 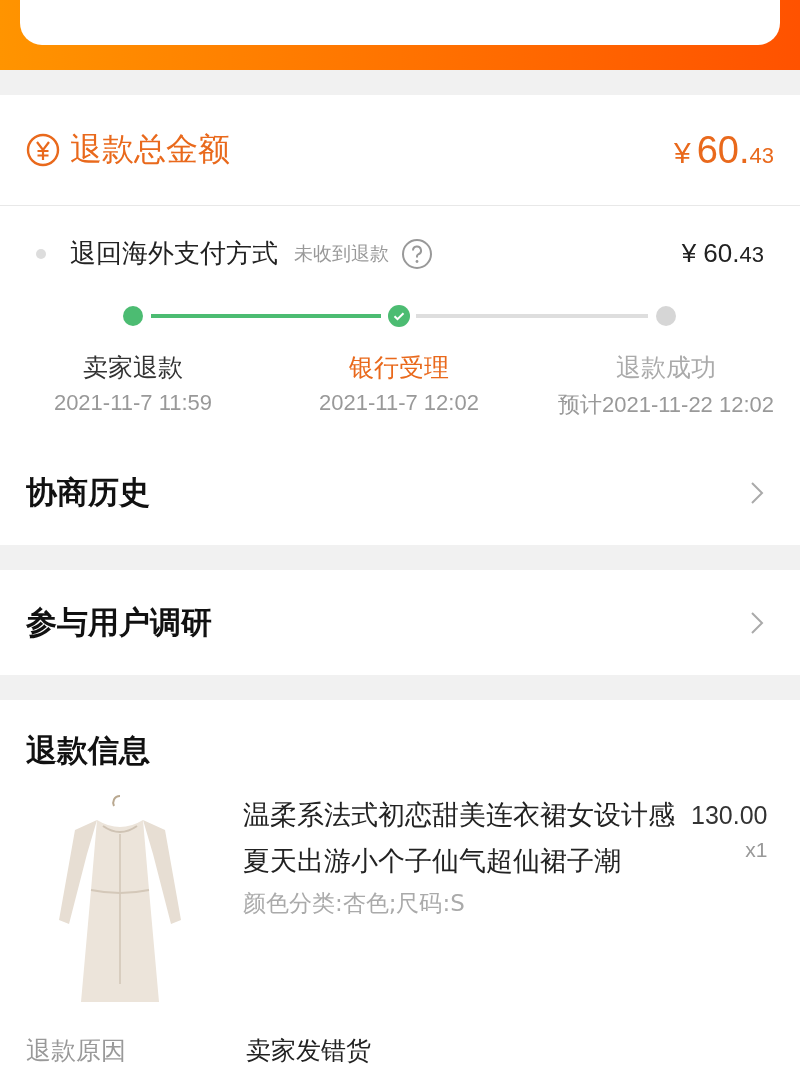 I want to click on step-label: 退款成功, so click(x=666, y=368).